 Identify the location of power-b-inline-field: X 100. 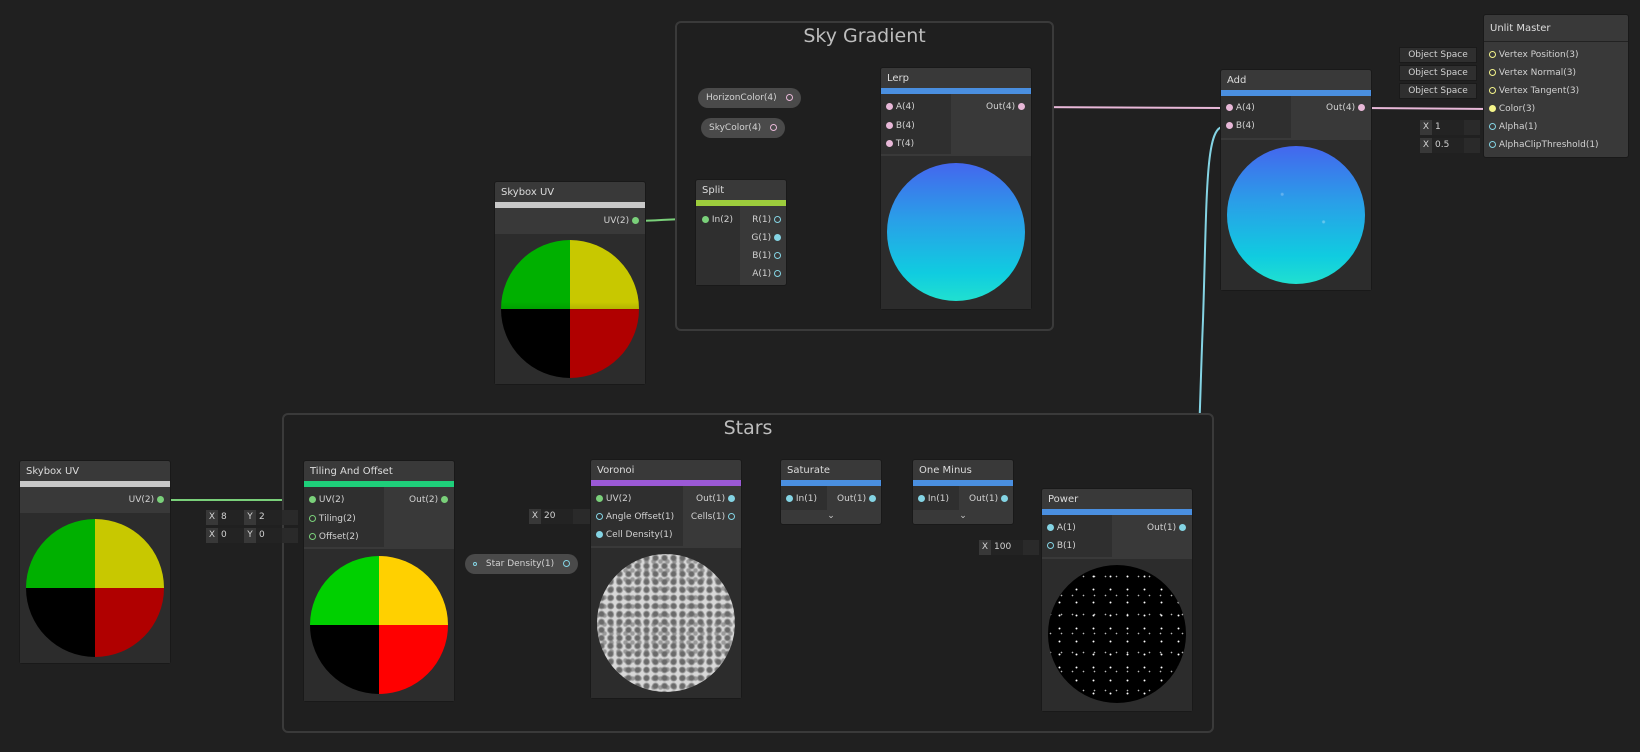
(1009, 547).